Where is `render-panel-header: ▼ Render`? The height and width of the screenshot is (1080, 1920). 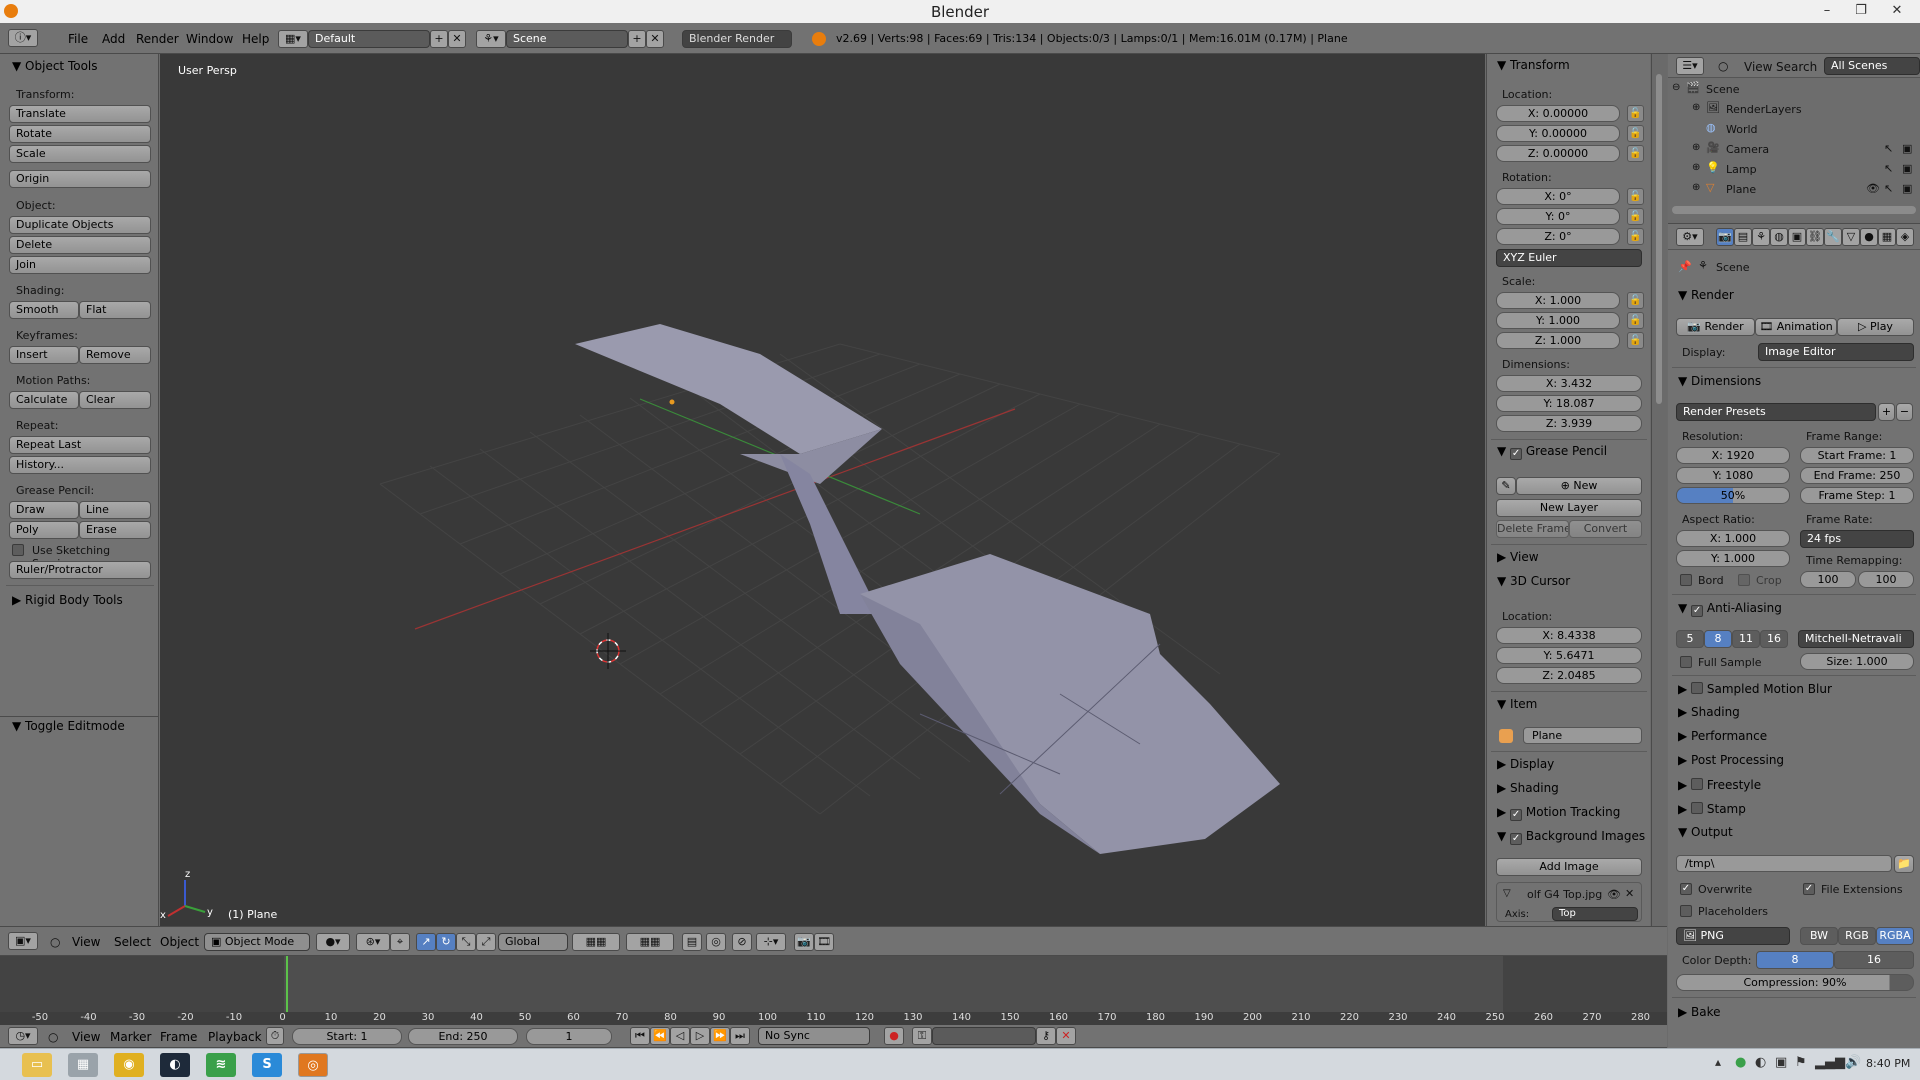
render-panel-header: ▼ Render is located at coordinates (1706, 295).